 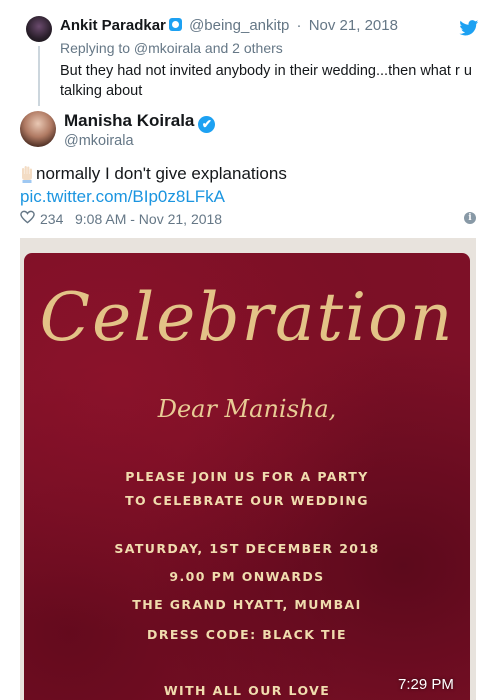 What do you see at coordinates (426, 684) in the screenshot?
I see `status-time: 7:29 PM` at bounding box center [426, 684].